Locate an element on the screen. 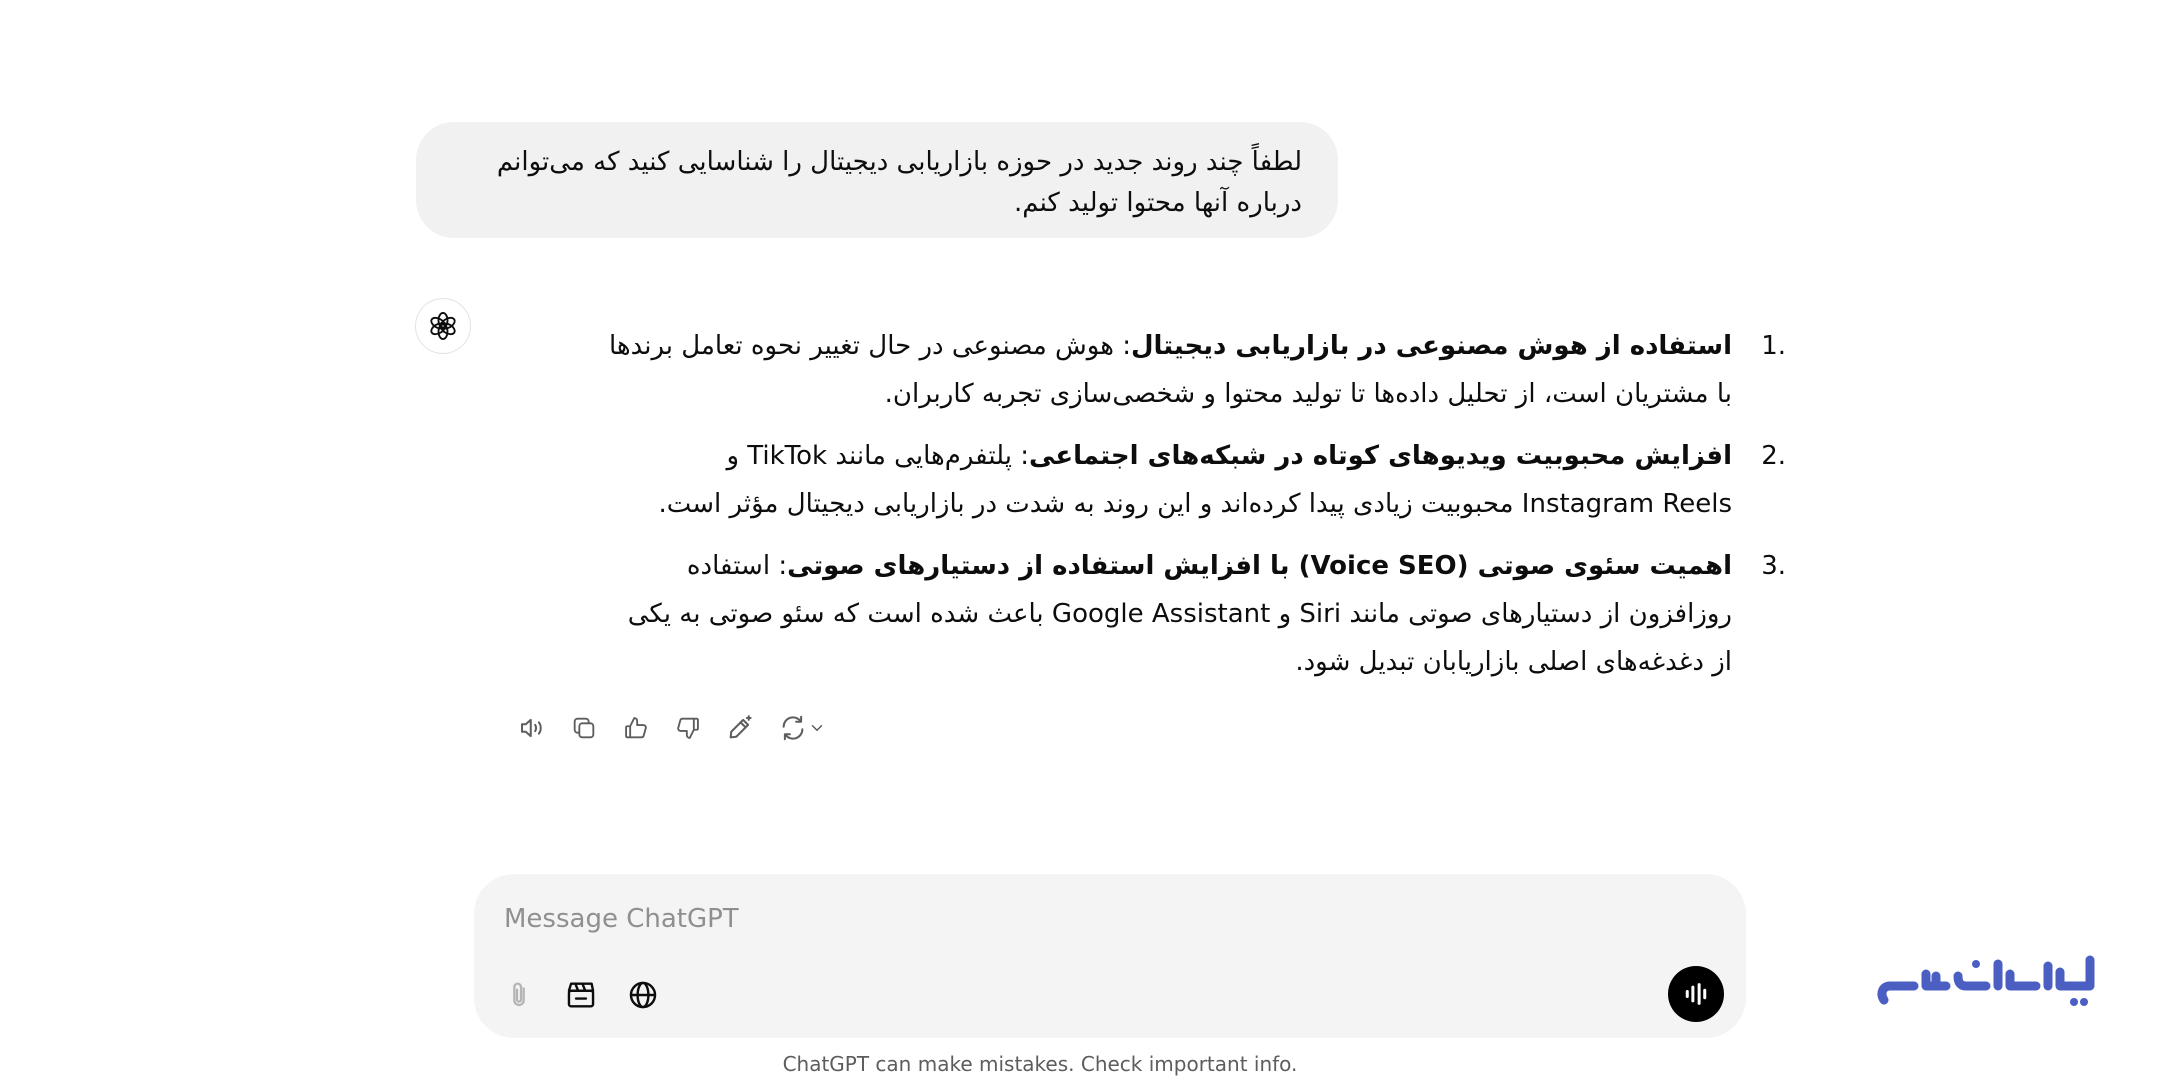 The image size is (2160, 1080). composer-tools is located at coordinates (581, 995).